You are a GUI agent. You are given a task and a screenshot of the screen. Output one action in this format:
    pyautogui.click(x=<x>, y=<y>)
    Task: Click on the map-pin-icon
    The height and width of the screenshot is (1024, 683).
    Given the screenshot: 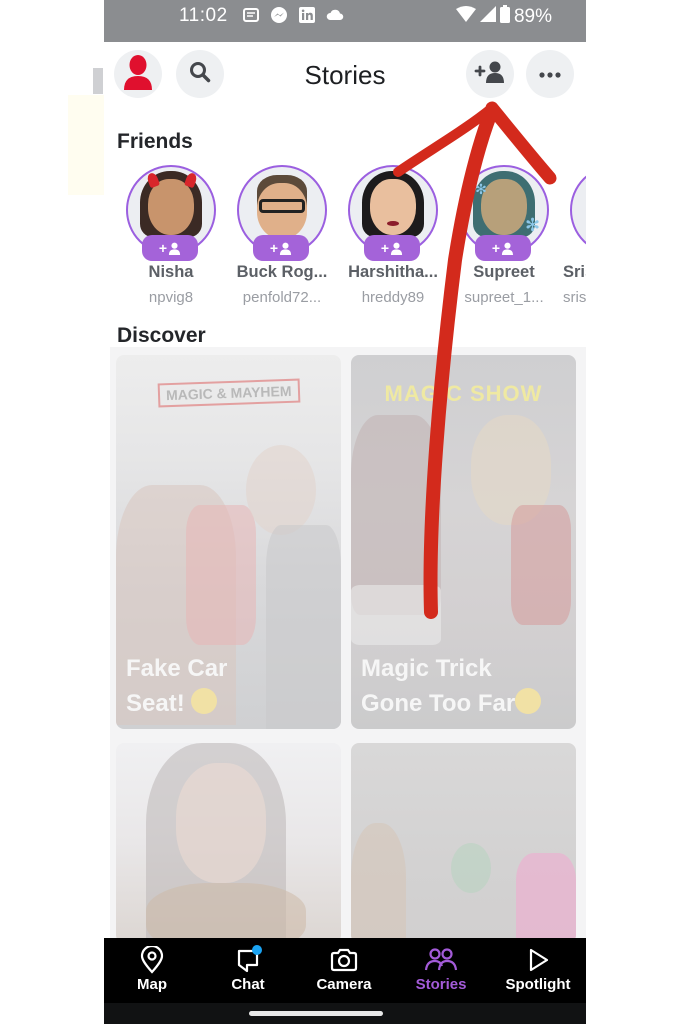 What is the action you would take?
    pyautogui.click(x=152, y=960)
    